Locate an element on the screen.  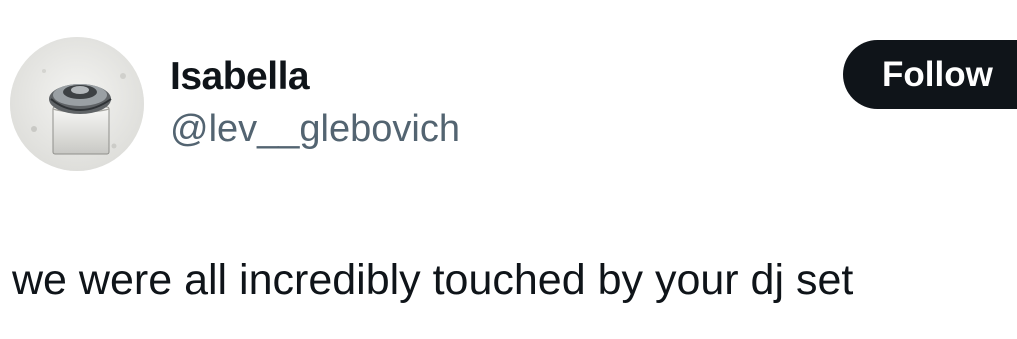
display-name: Isabella is located at coordinates (480, 77).